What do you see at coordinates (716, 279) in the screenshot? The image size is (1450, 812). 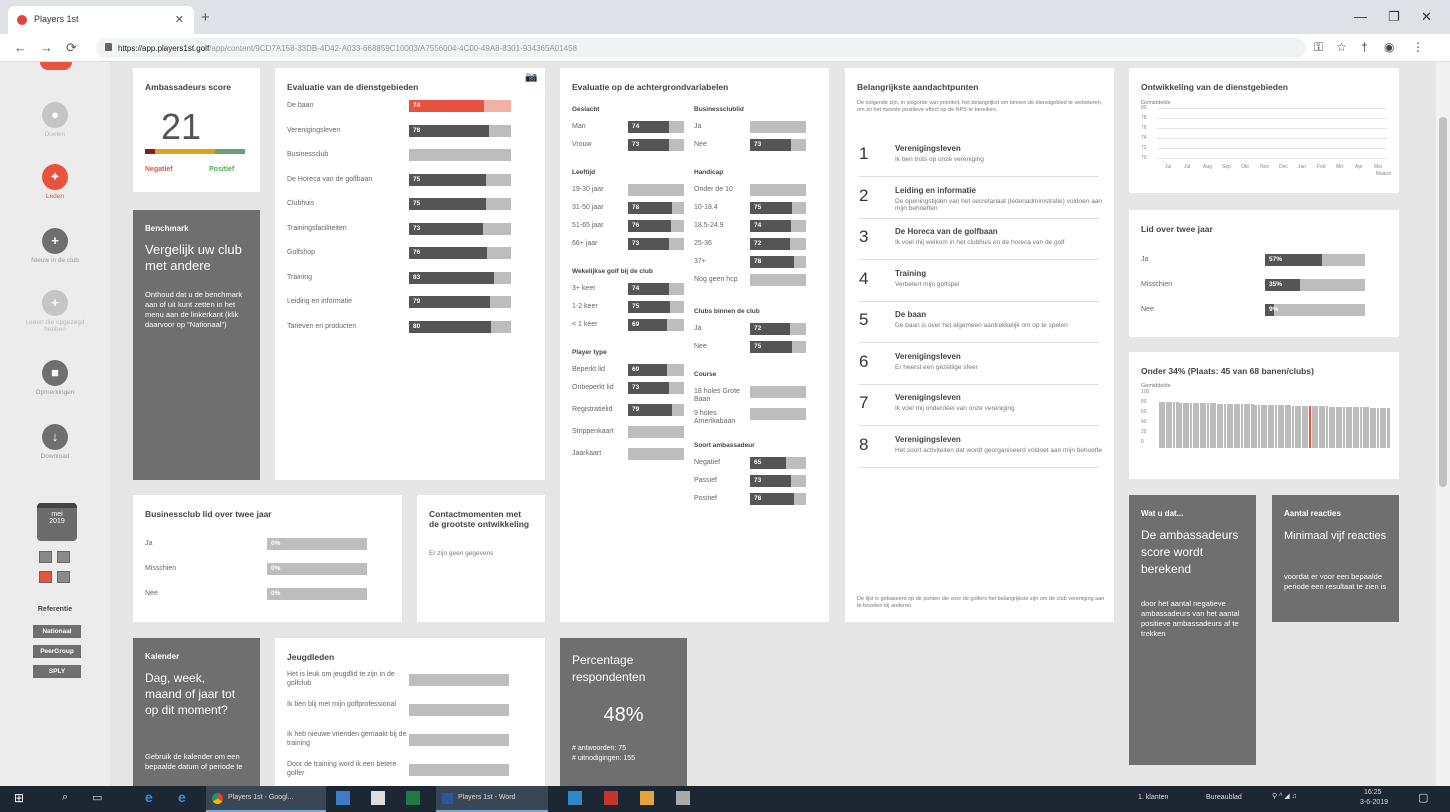 I see `achtergrond-label: Nog geen hcp` at bounding box center [716, 279].